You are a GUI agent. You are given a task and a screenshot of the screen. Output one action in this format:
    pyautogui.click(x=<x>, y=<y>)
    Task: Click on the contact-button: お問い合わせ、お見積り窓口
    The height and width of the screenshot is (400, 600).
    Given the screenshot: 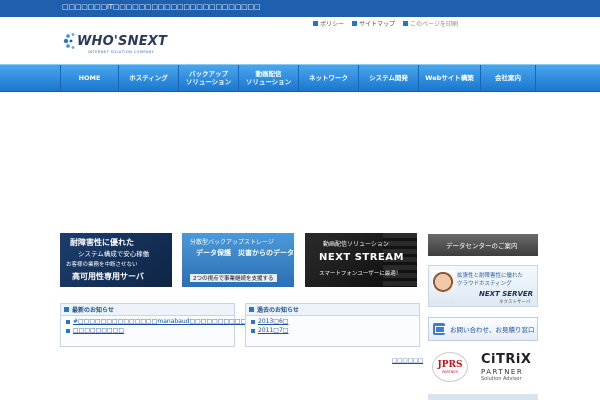 What is the action you would take?
    pyautogui.click(x=483, y=329)
    